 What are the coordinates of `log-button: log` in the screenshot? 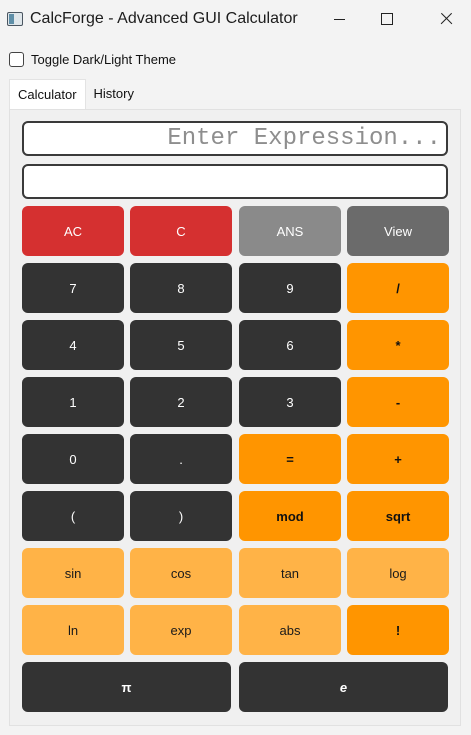 It's located at (398, 573).